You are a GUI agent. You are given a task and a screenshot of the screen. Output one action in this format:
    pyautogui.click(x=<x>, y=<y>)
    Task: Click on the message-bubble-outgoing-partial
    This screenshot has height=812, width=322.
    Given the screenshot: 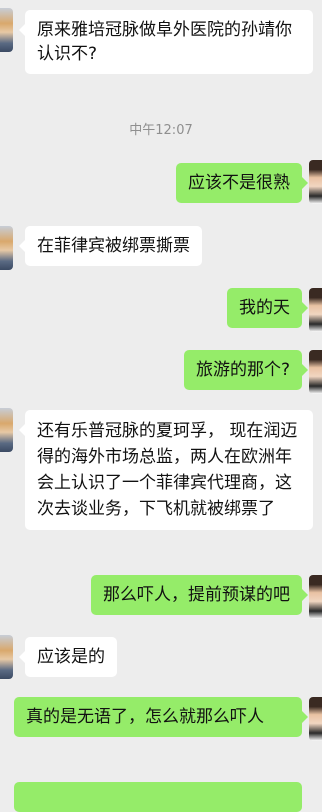 What is the action you would take?
    pyautogui.click(x=158, y=797)
    